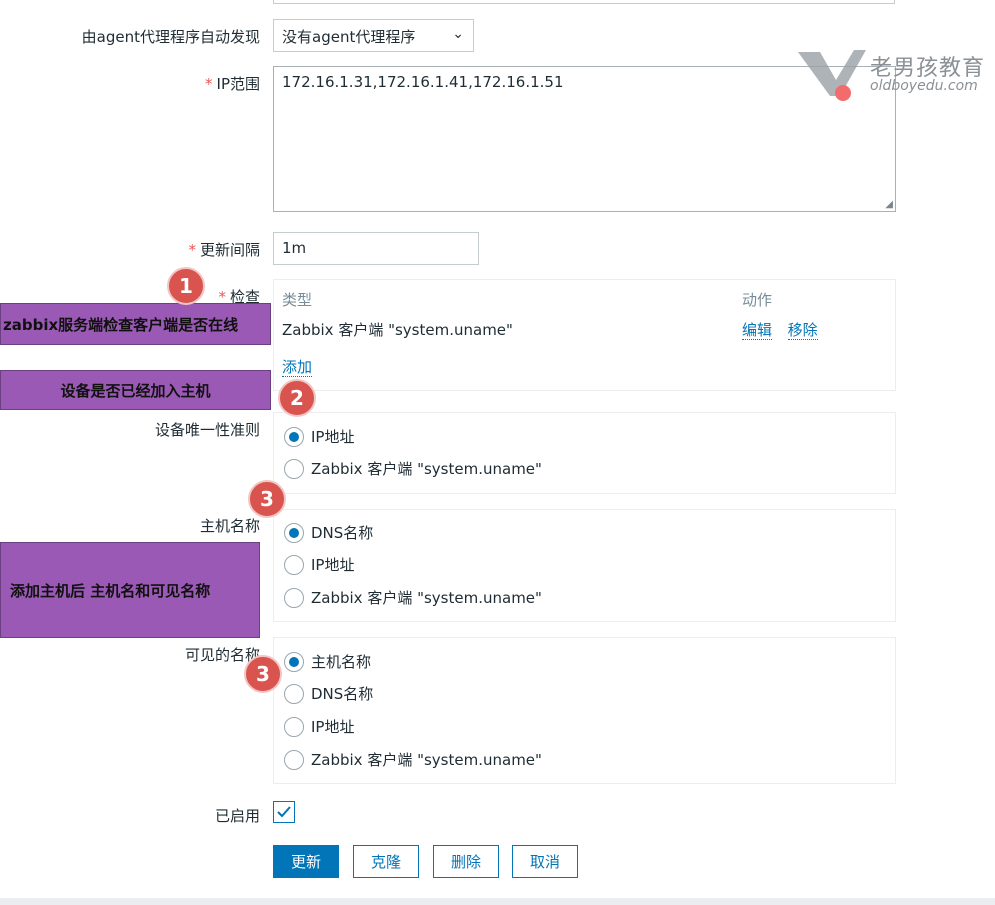  I want to click on ip-range-label-text: IP范围, so click(238, 84).